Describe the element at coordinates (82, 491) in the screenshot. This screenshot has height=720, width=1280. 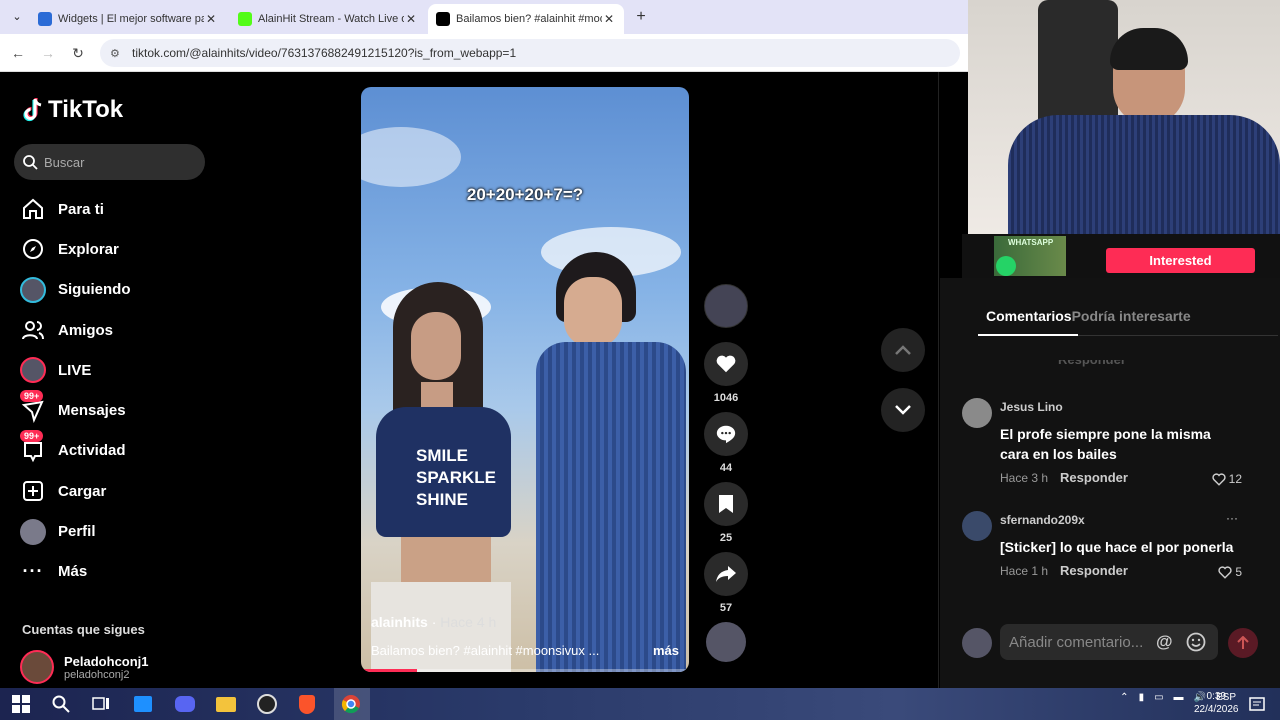
I see `sidebar-item-label: Cargar` at that location.